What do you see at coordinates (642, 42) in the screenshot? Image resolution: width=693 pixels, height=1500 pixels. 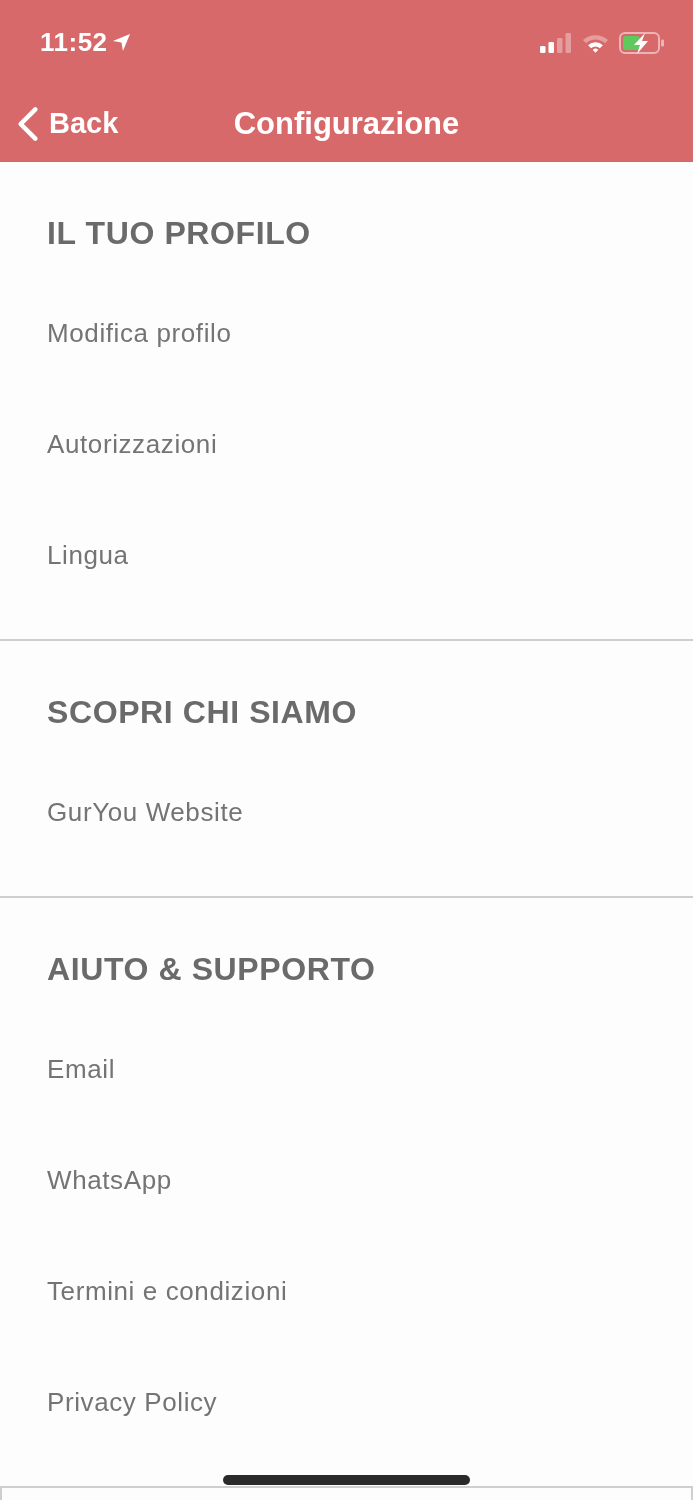 I see `battery-charging-icon` at bounding box center [642, 42].